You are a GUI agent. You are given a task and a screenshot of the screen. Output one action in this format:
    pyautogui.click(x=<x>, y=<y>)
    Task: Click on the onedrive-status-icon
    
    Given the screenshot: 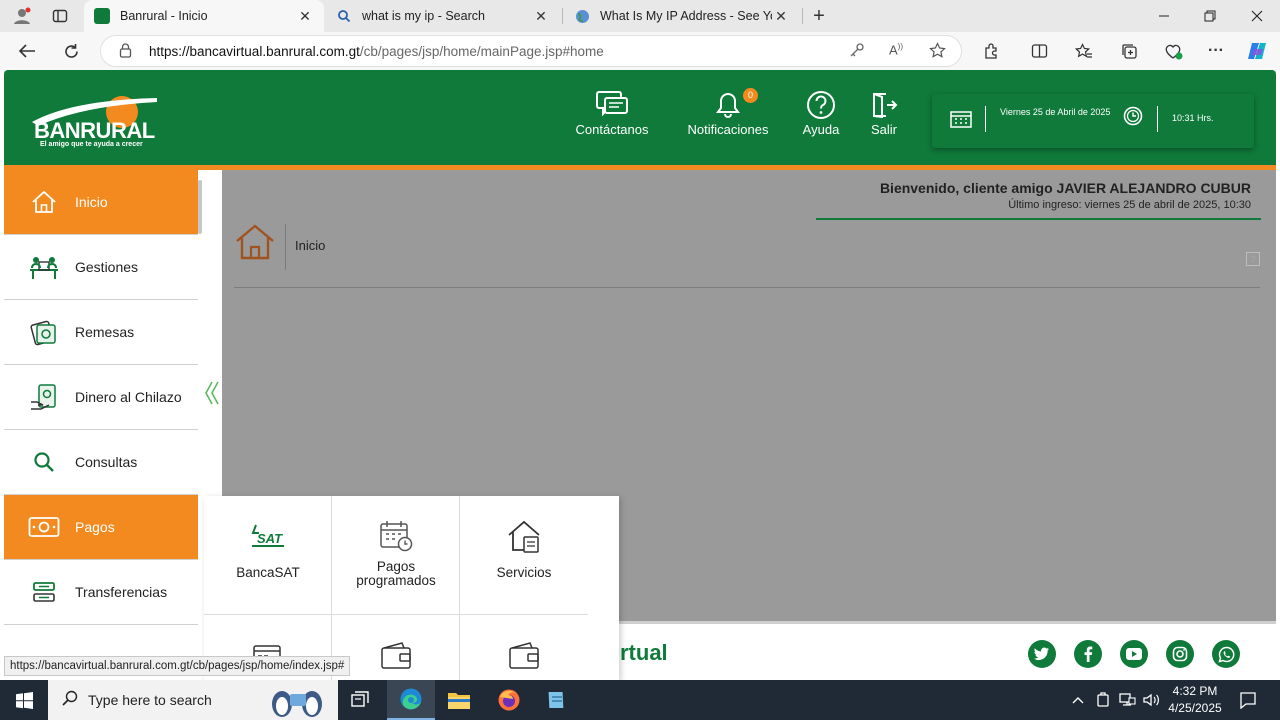 What is the action you would take?
    pyautogui.click(x=1103, y=700)
    